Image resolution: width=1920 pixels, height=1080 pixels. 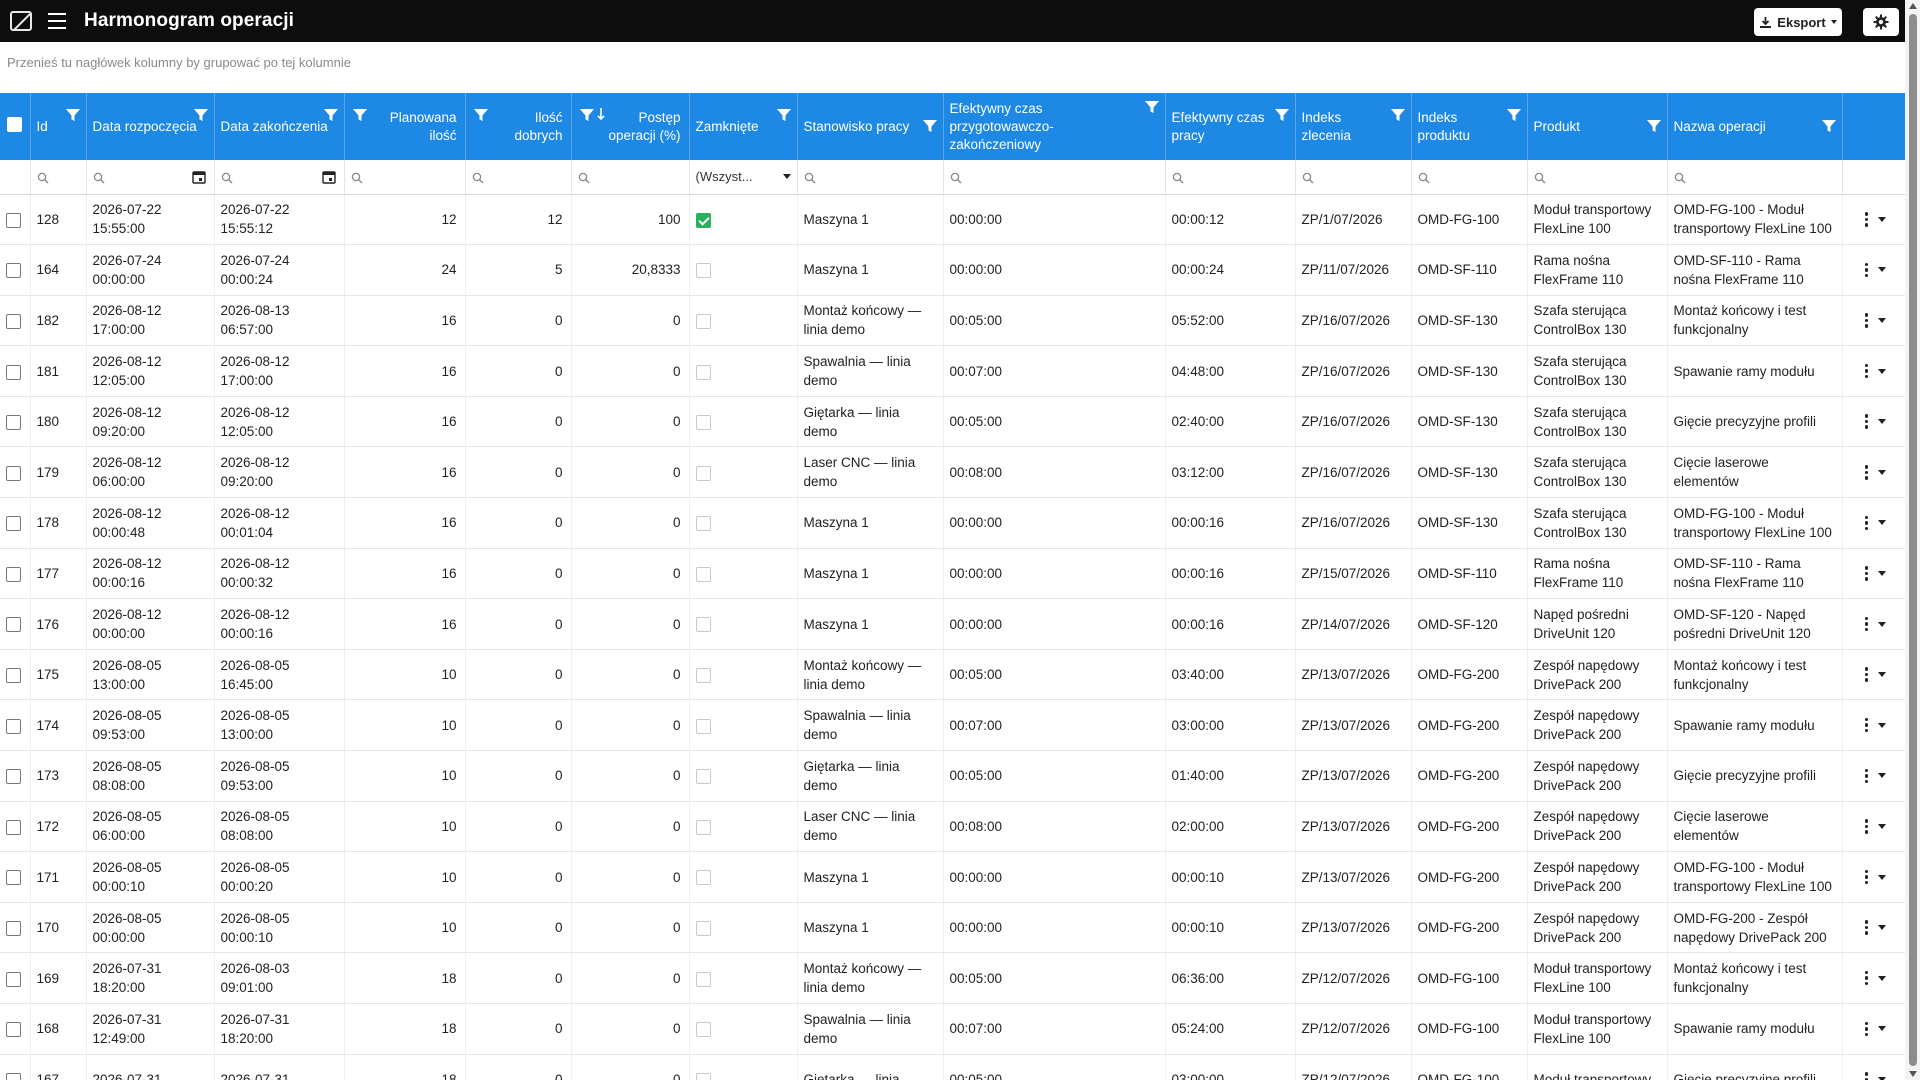 I want to click on export-button: Eksport, so click(x=1798, y=22).